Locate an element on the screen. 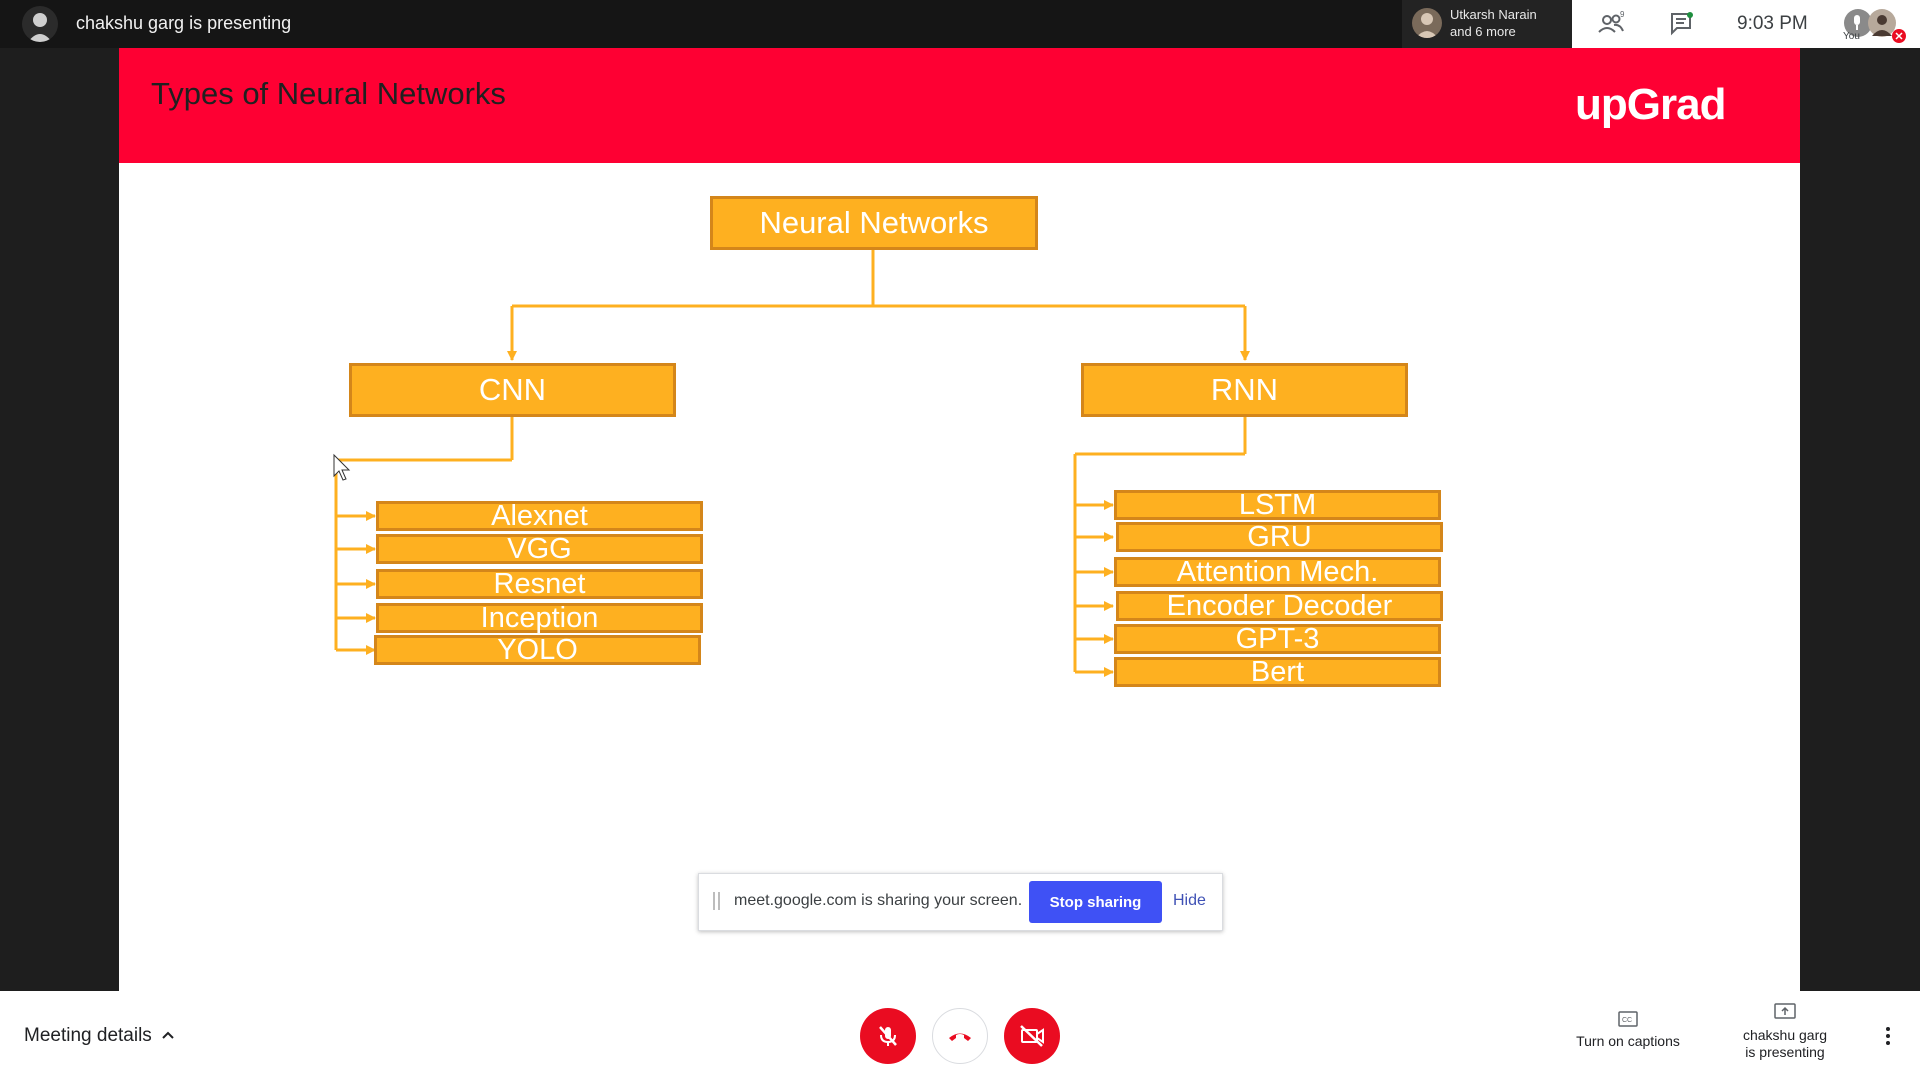 The height and width of the screenshot is (1080, 1920). participant-name: Utkarsh Narain is located at coordinates (1493, 14).